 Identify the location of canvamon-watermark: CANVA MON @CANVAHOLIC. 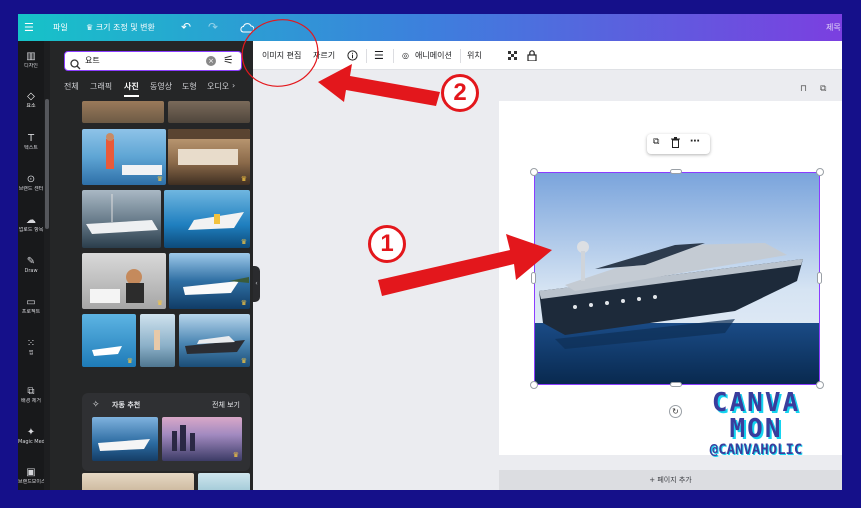
(756, 424).